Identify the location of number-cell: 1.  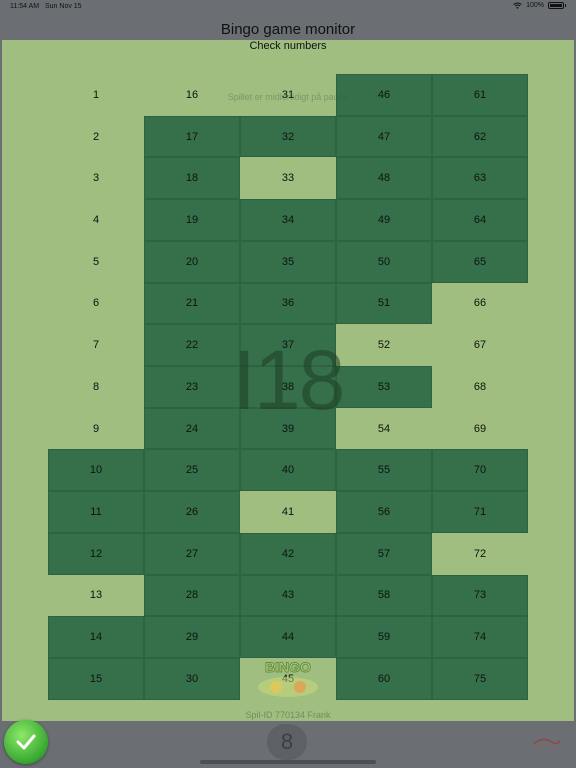
(96, 95).